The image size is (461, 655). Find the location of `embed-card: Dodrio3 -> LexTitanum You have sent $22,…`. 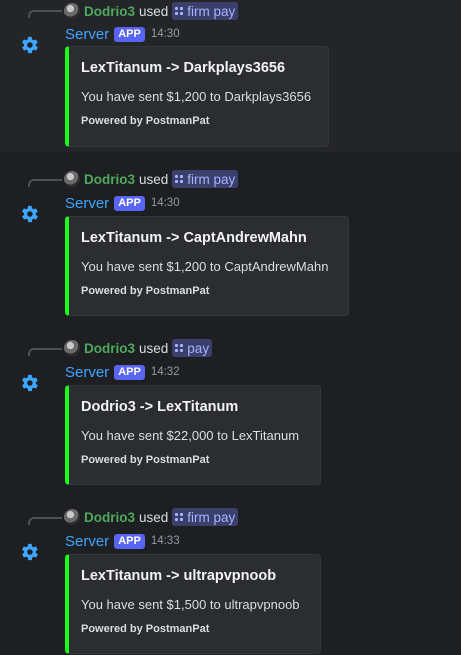

embed-card: Dodrio3 -> LexTitanum You have sent $22,… is located at coordinates (193, 435).